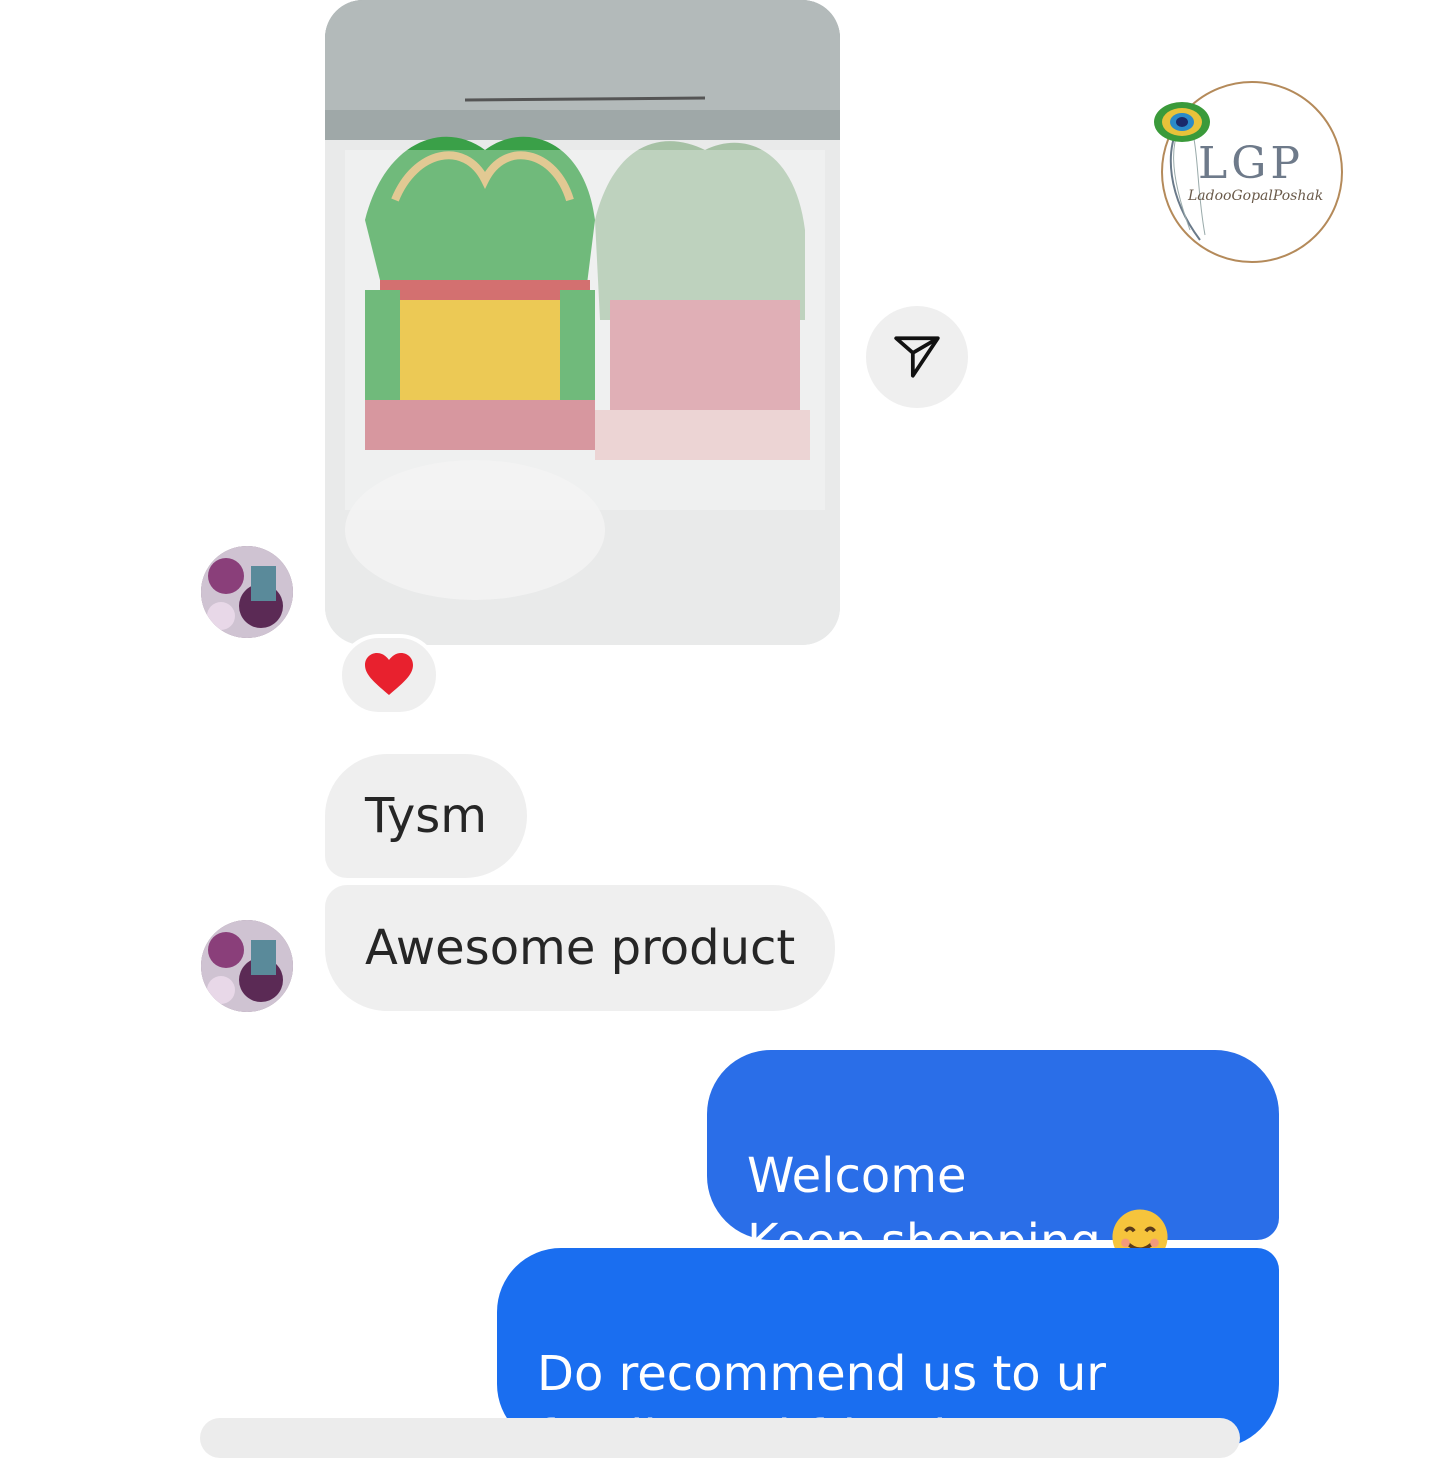  I want to click on share-button, so click(917, 357).